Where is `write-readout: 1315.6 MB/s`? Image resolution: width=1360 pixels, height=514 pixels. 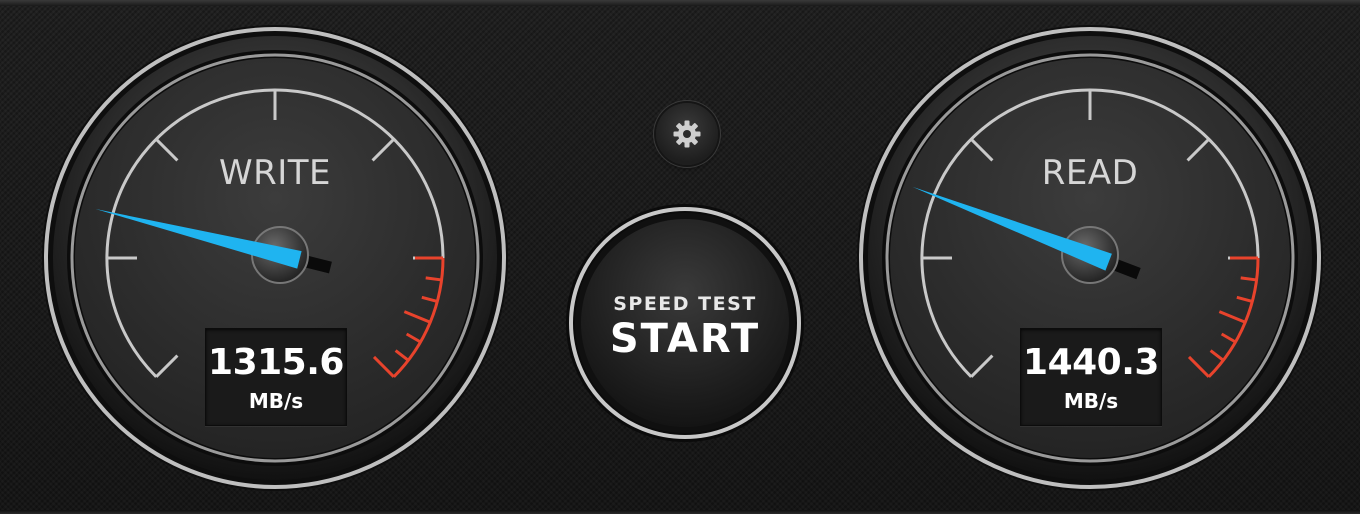 write-readout: 1315.6 MB/s is located at coordinates (276, 377).